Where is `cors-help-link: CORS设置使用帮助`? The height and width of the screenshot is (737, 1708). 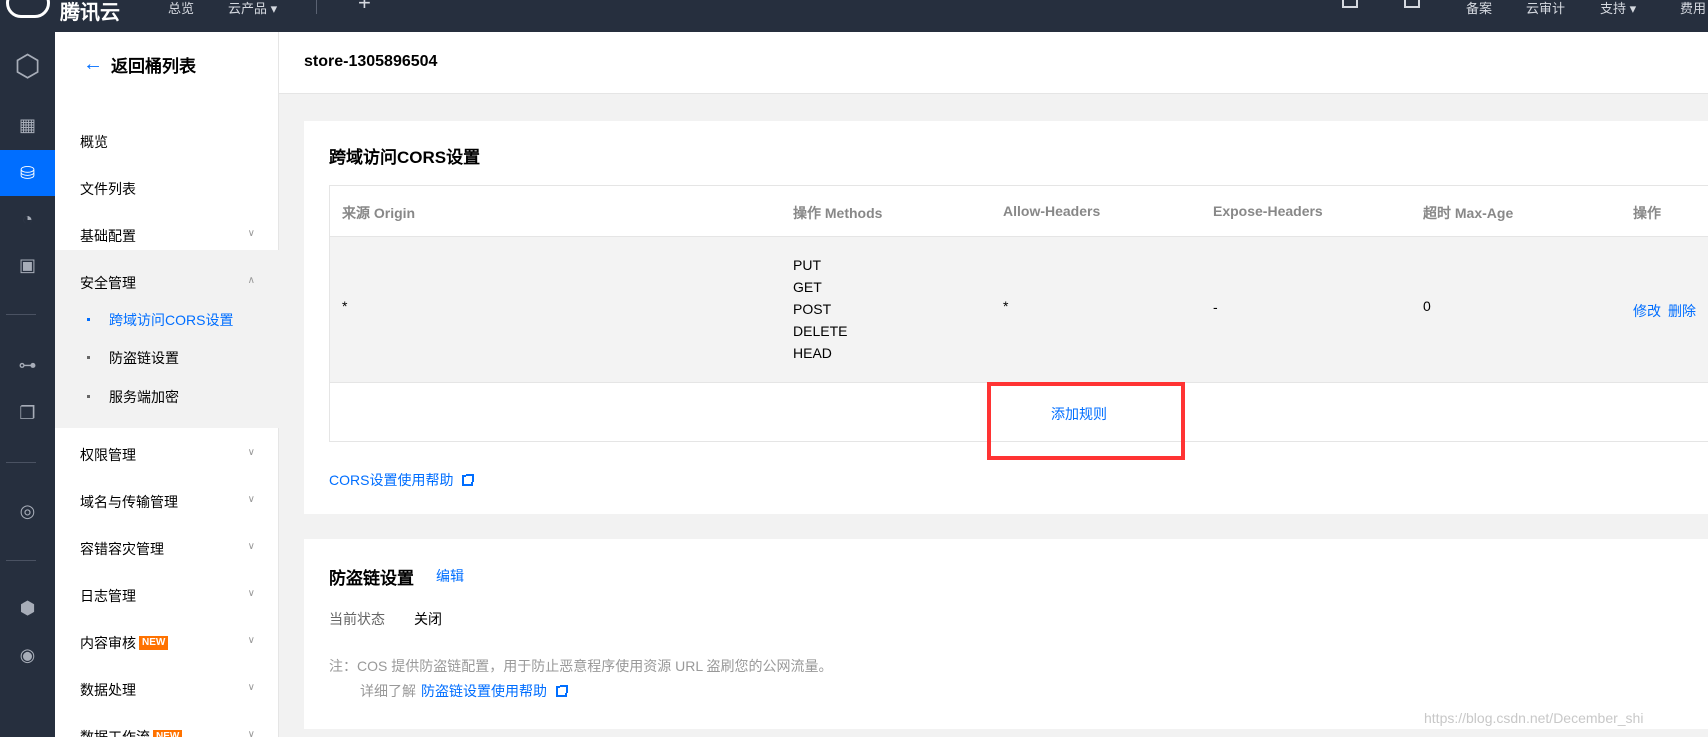
cors-help-link: CORS设置使用帮助 is located at coordinates (402, 480).